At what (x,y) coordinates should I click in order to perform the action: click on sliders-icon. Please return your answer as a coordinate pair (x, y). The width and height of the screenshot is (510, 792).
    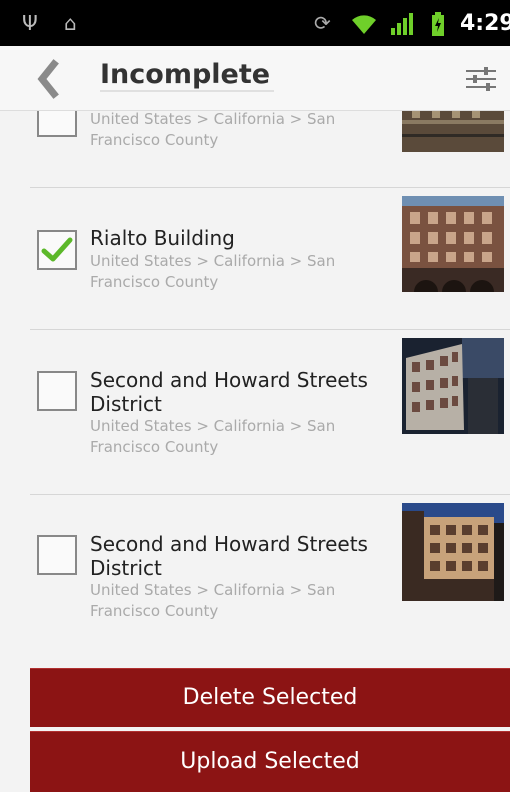
    Looking at the image, I should click on (481, 79).